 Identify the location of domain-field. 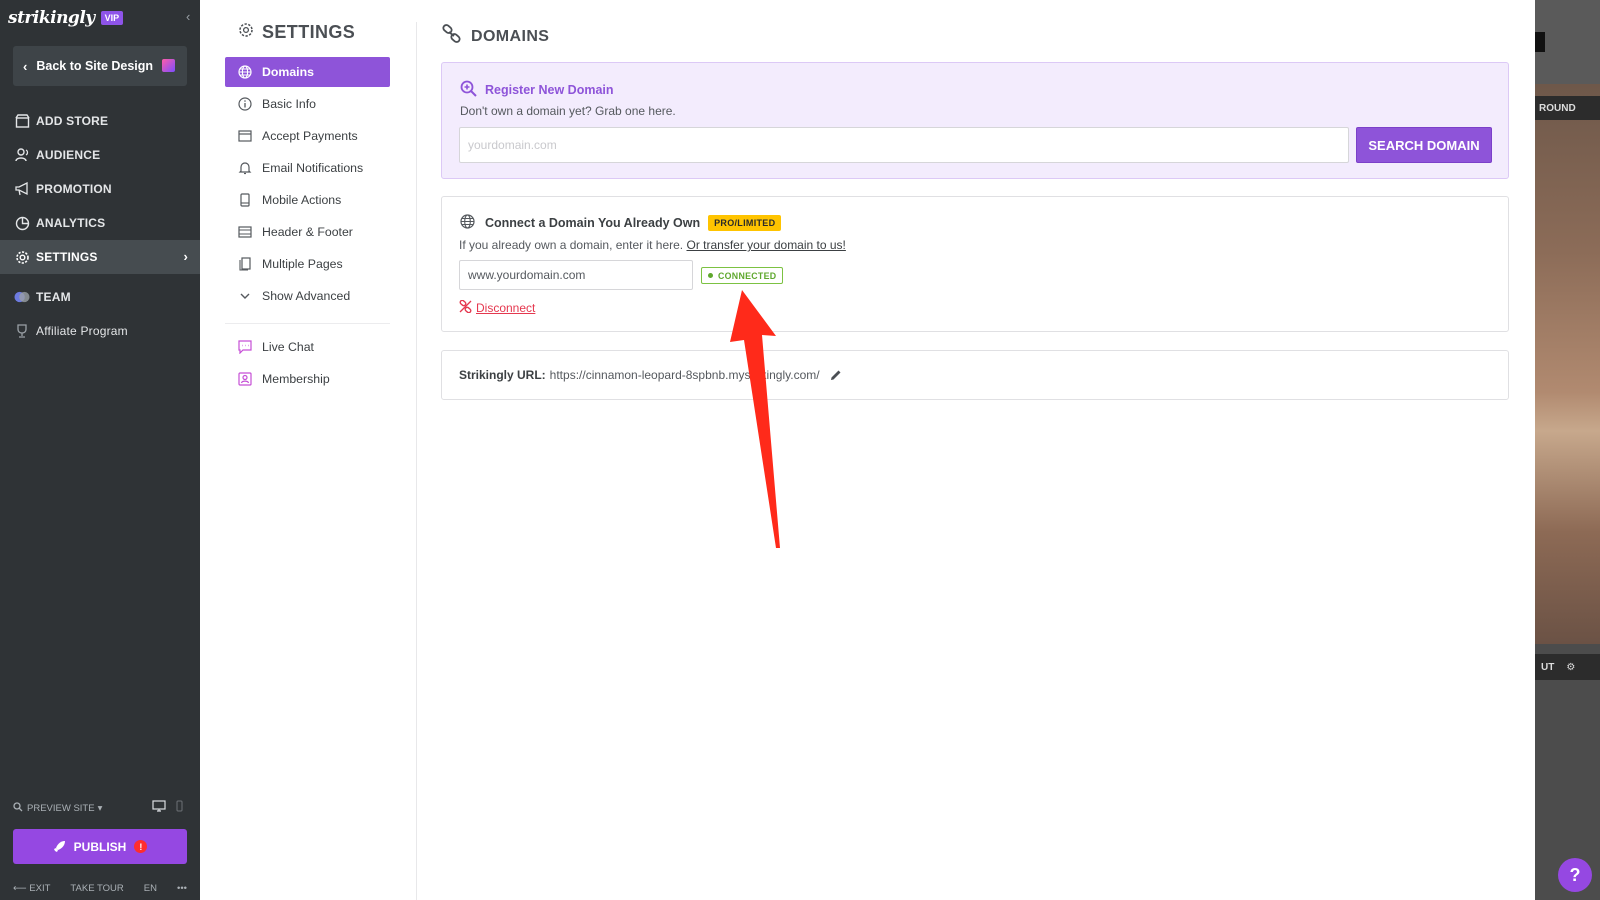
(576, 275).